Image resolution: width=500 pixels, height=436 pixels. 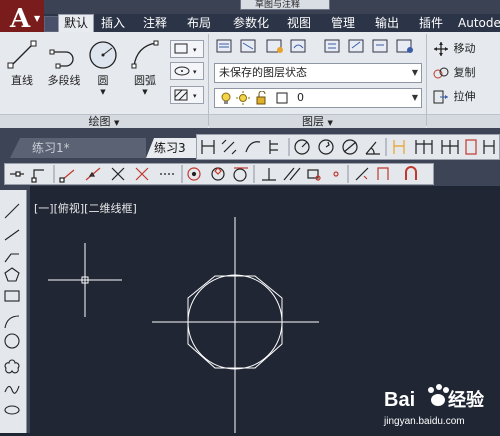 What do you see at coordinates (463, 121) in the screenshot?
I see `modify-panel-title` at bounding box center [463, 121].